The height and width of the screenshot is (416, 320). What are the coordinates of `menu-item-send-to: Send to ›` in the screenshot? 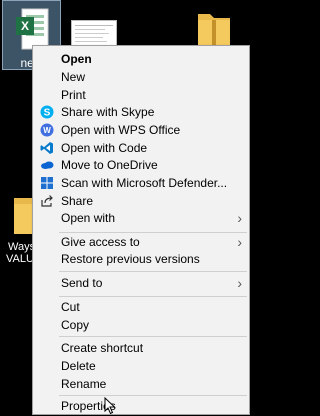 It's located at (141, 283).